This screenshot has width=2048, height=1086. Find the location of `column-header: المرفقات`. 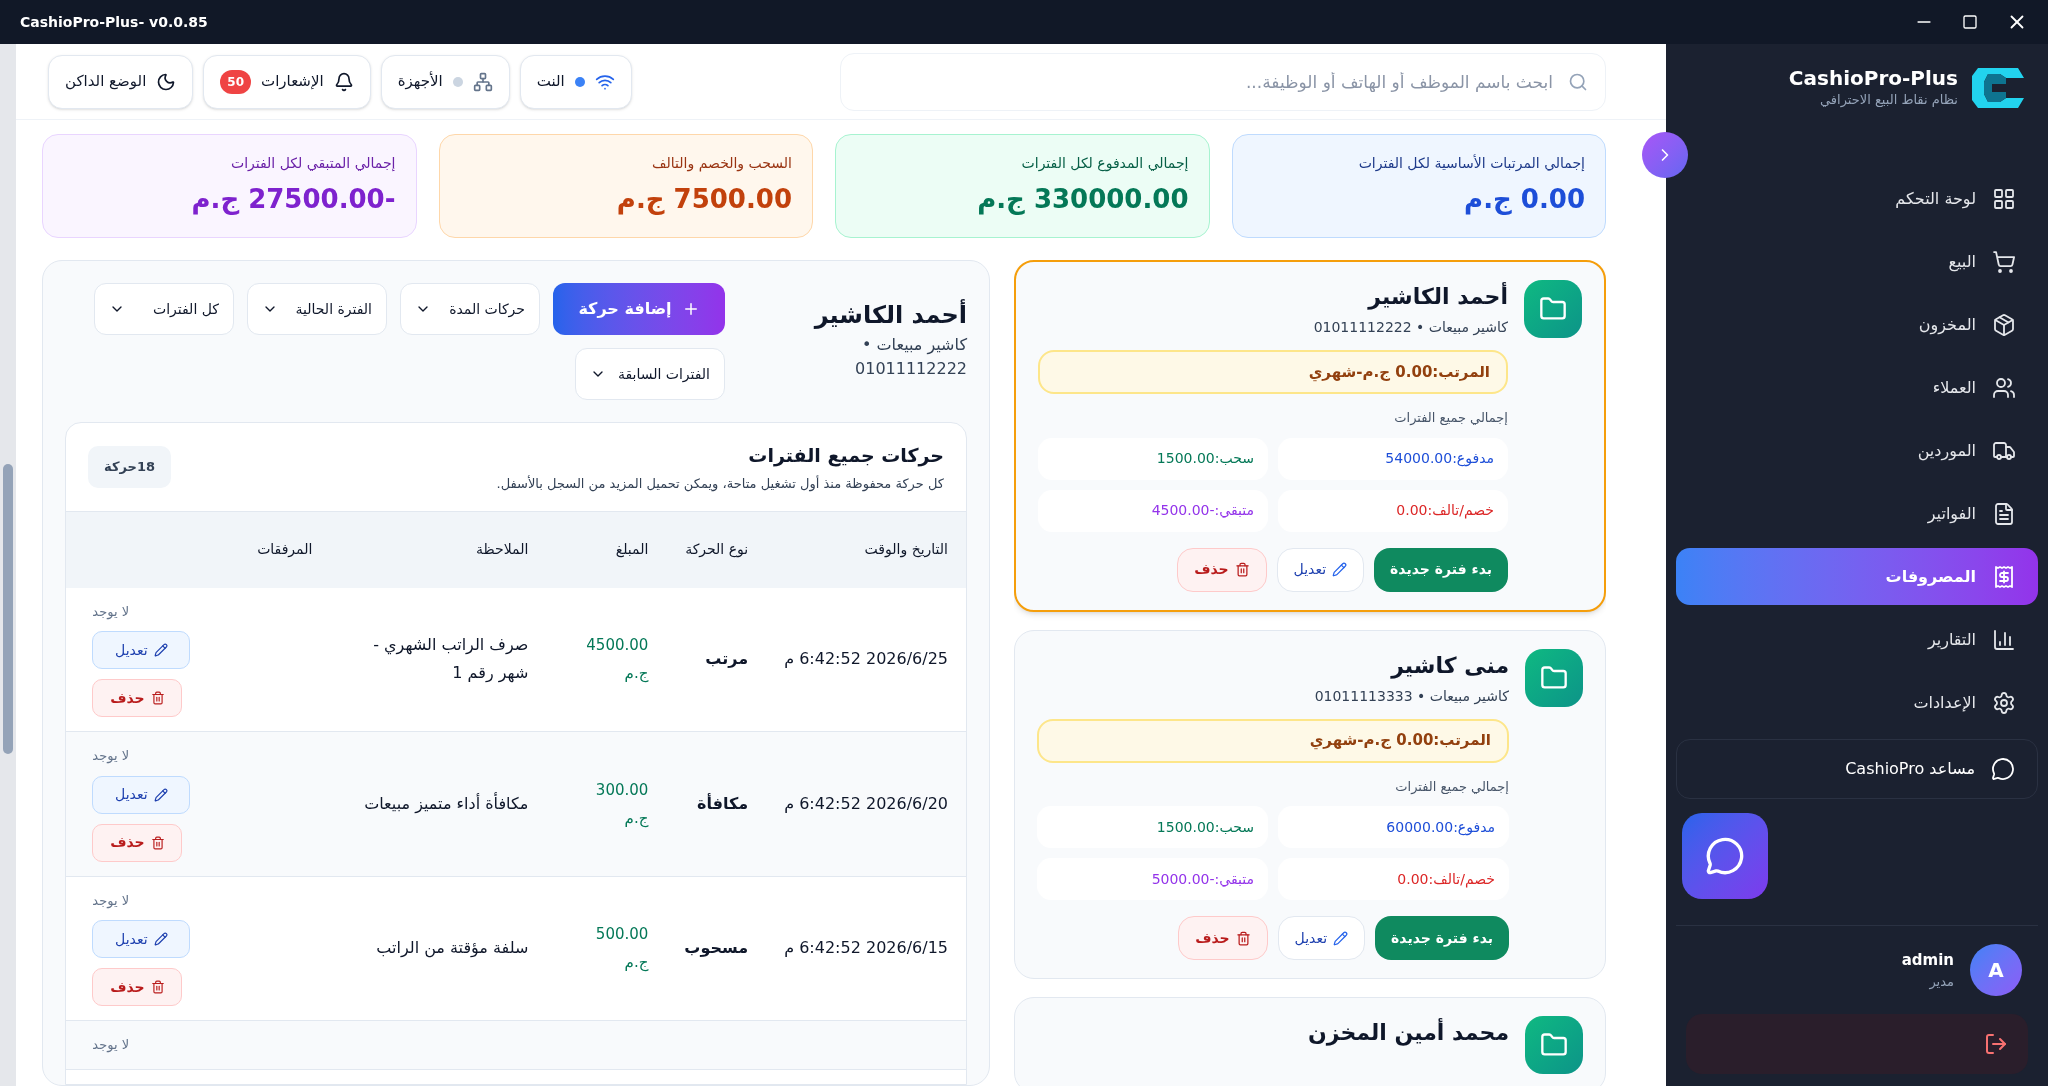

column-header: المرفقات is located at coordinates (198, 549).